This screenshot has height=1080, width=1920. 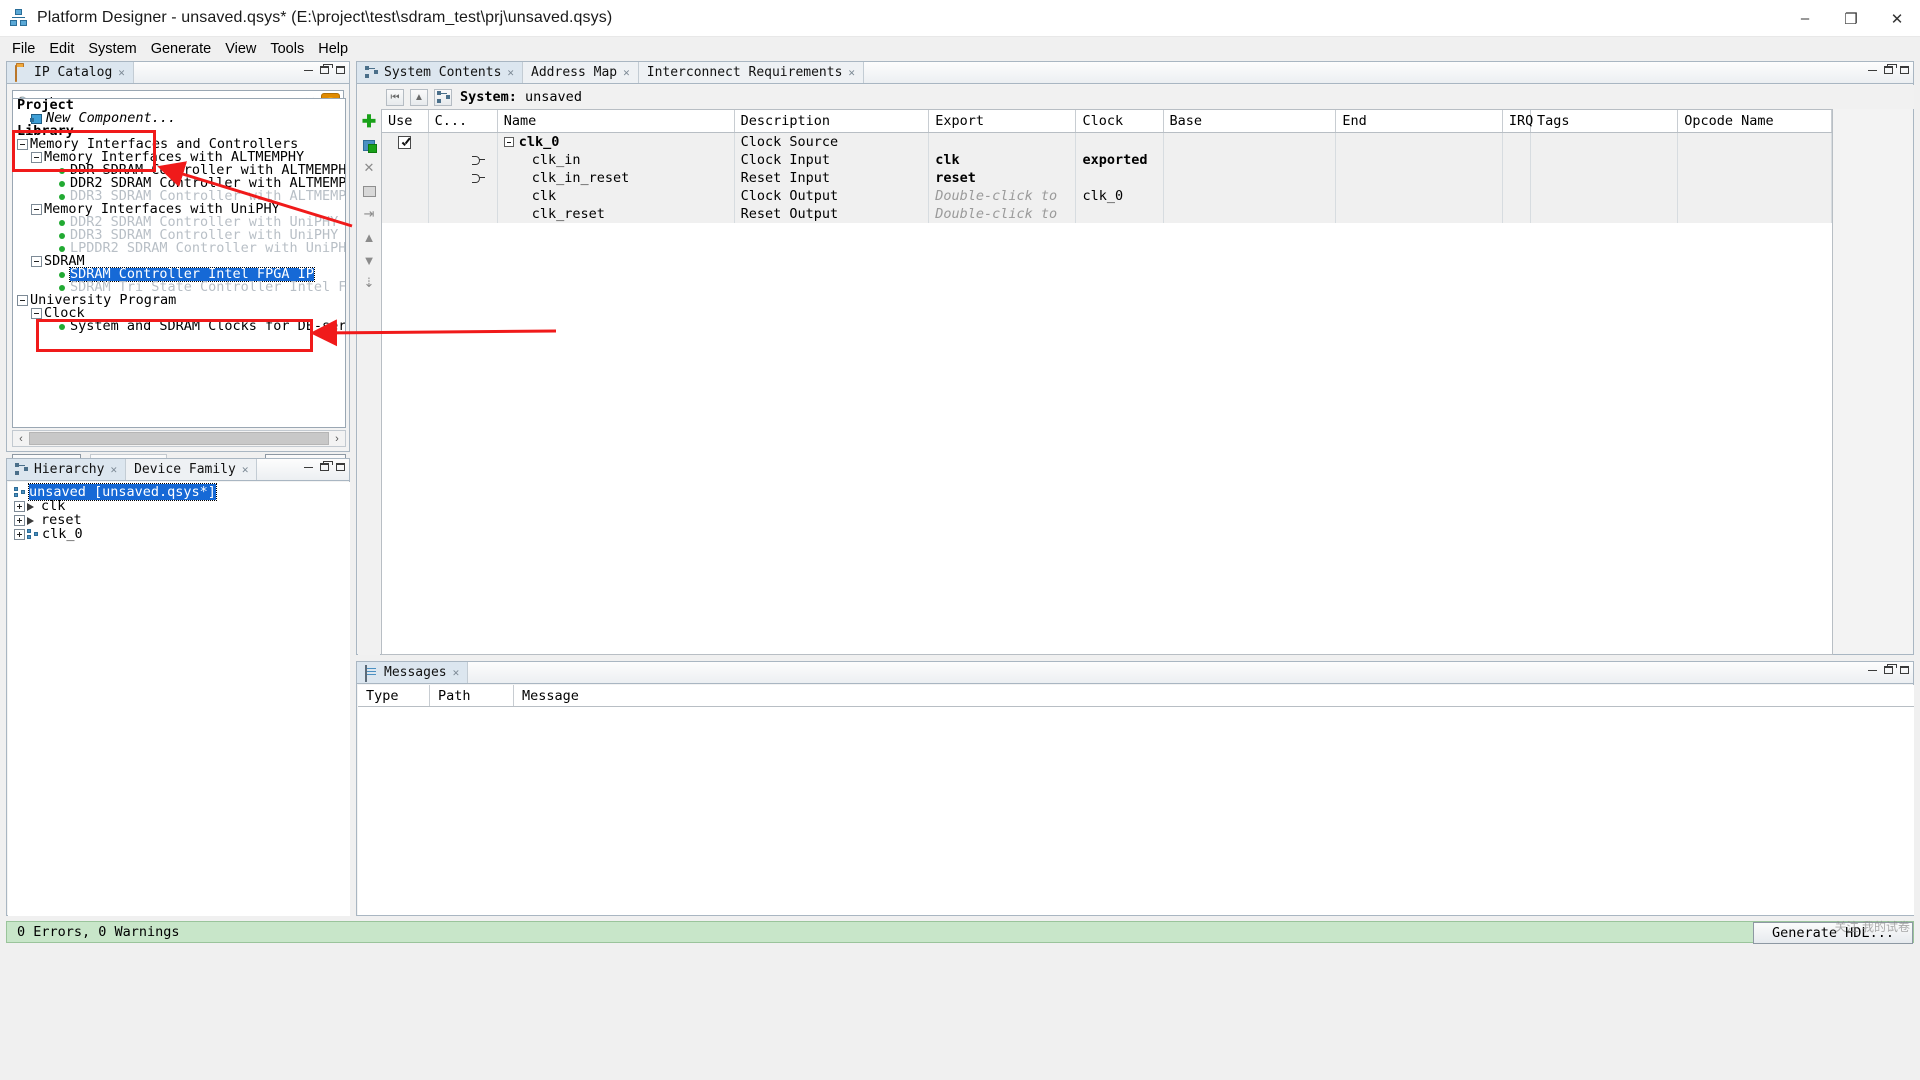 What do you see at coordinates (1002, 141) in the screenshot?
I see `cell-export` at bounding box center [1002, 141].